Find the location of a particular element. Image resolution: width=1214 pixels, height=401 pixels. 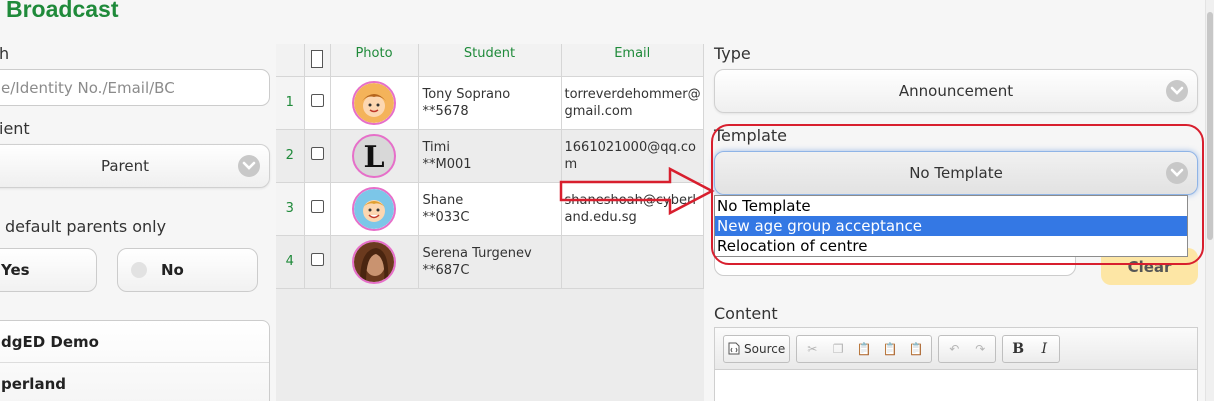

content-editor: Source ✂ ❐ 📋 📋 📋 ↶ ↷ B I is located at coordinates (956, 364).